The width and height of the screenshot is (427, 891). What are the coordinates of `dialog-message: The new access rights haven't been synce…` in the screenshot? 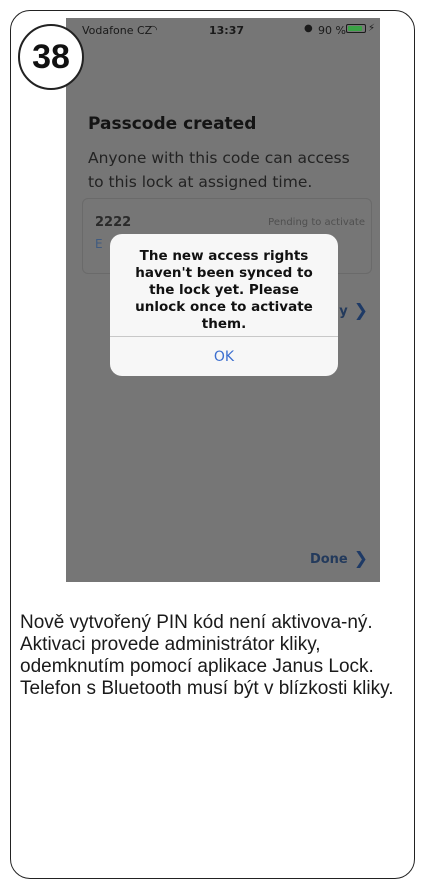 It's located at (224, 290).